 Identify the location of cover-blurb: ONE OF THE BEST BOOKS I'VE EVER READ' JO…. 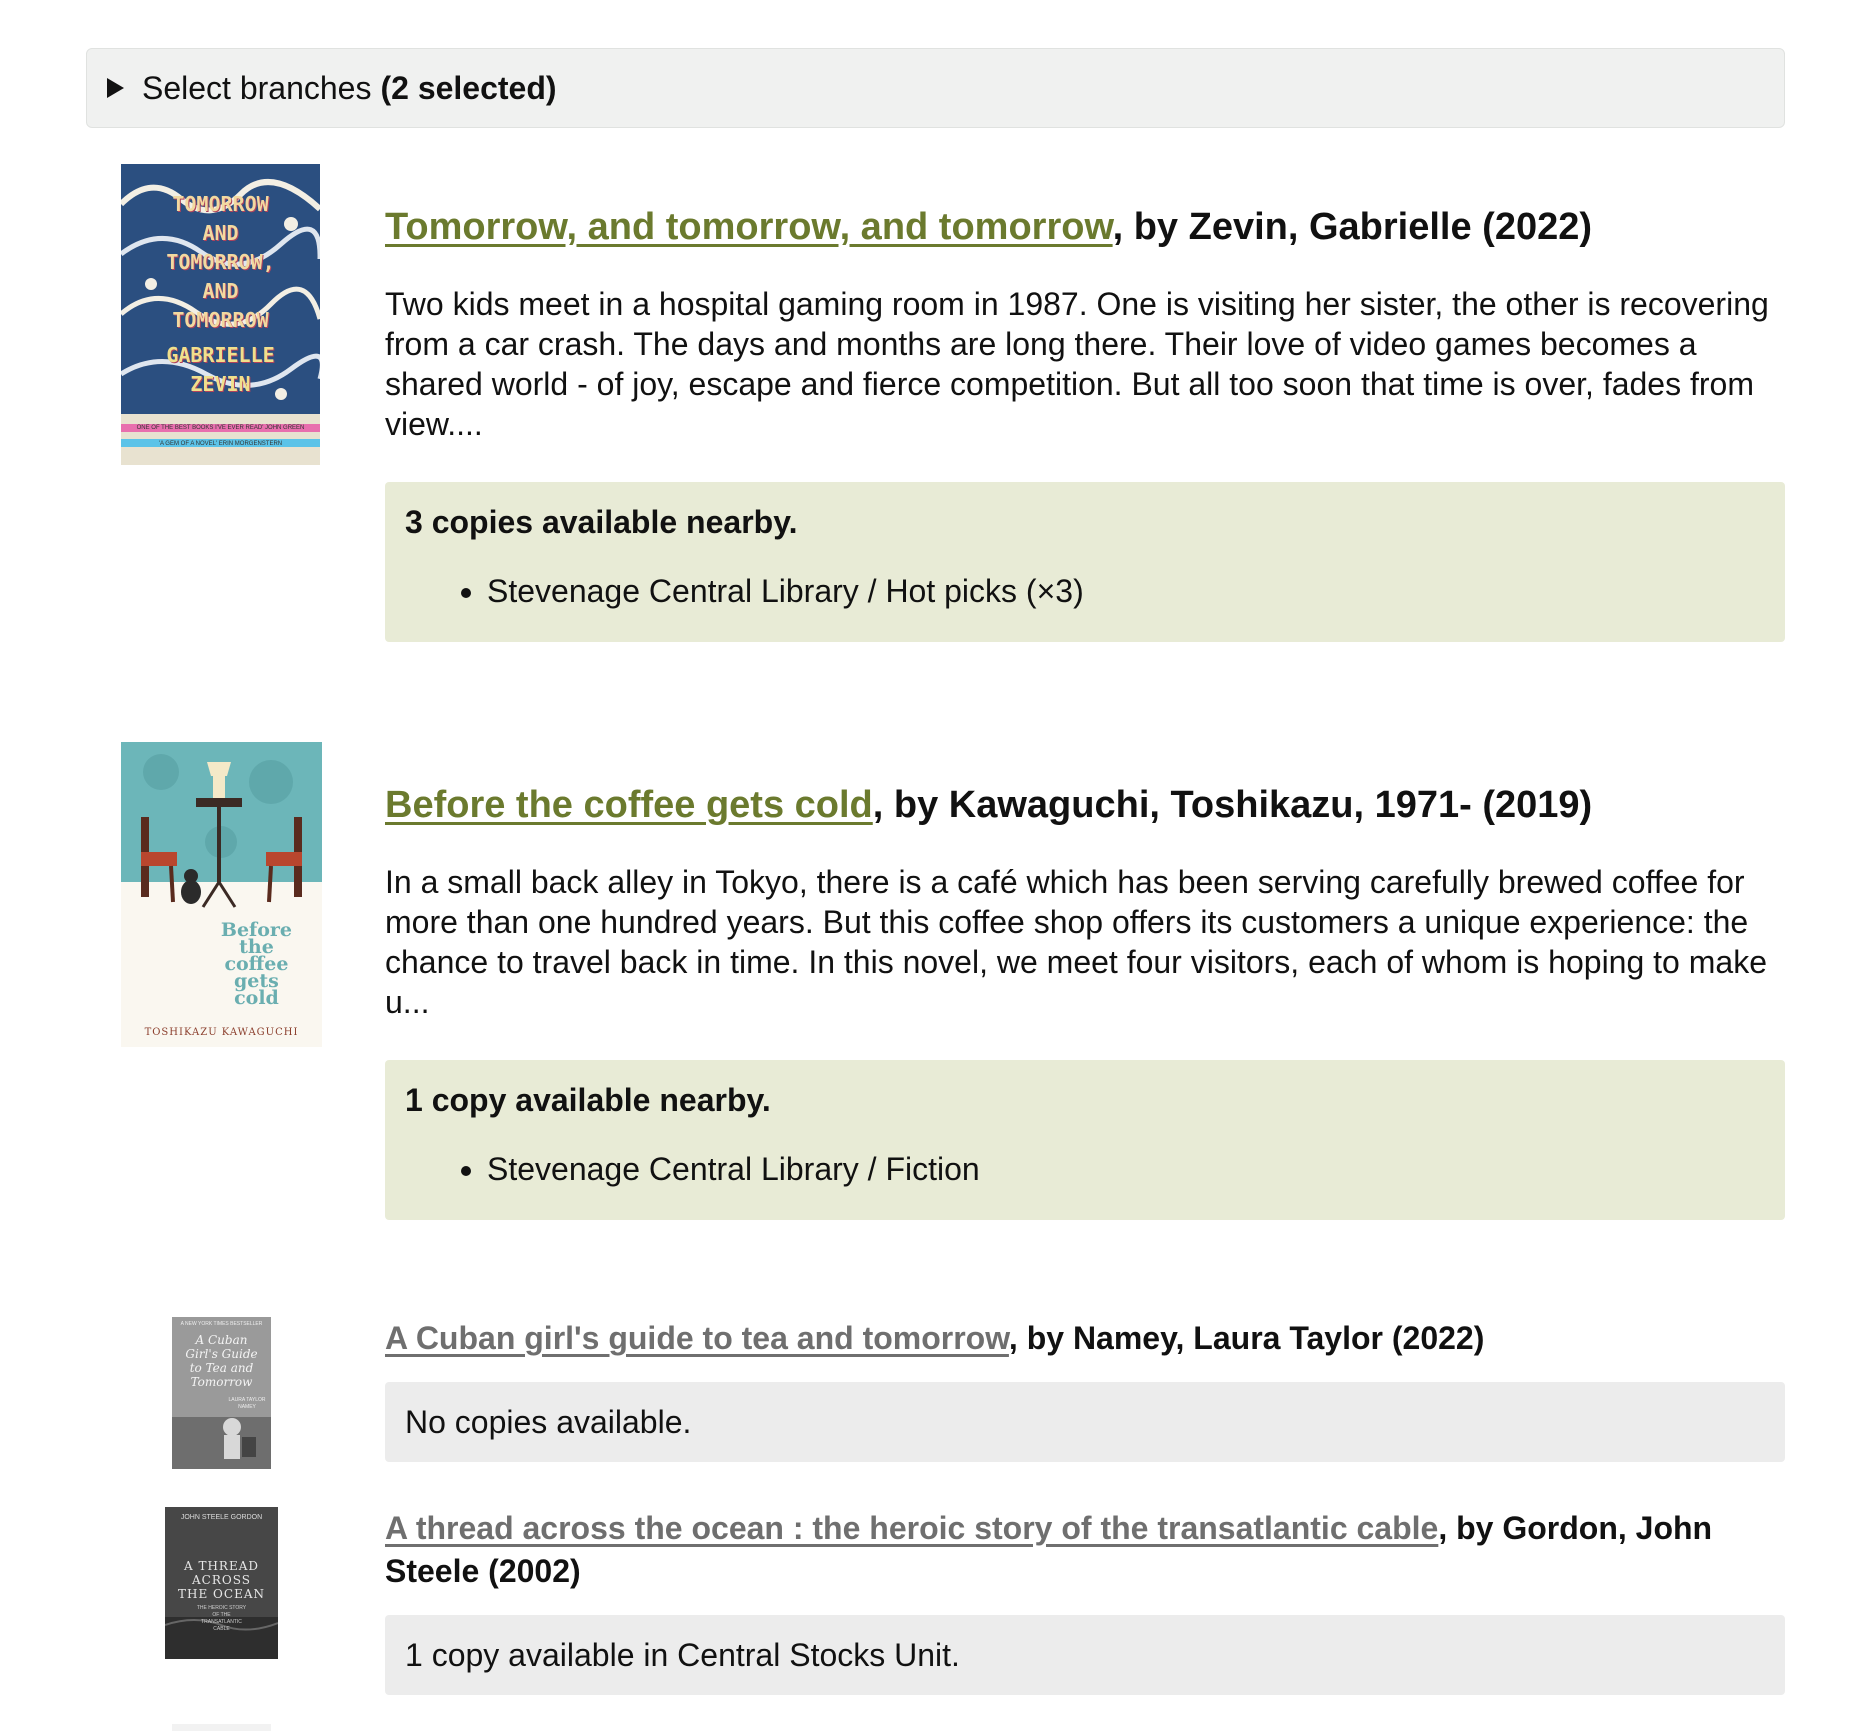
(220, 436).